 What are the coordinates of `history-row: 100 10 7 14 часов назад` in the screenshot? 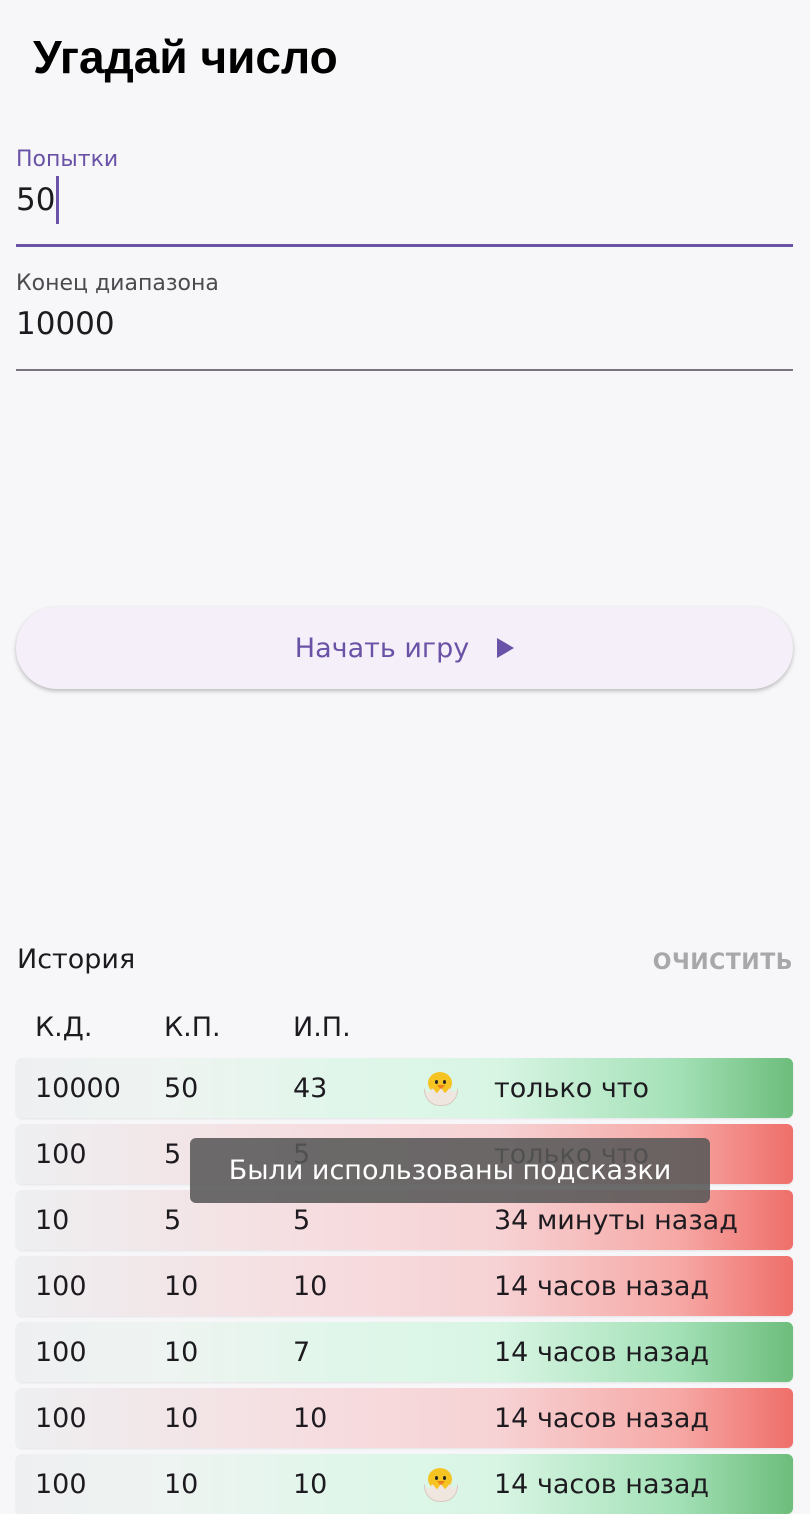 It's located at (404, 1352).